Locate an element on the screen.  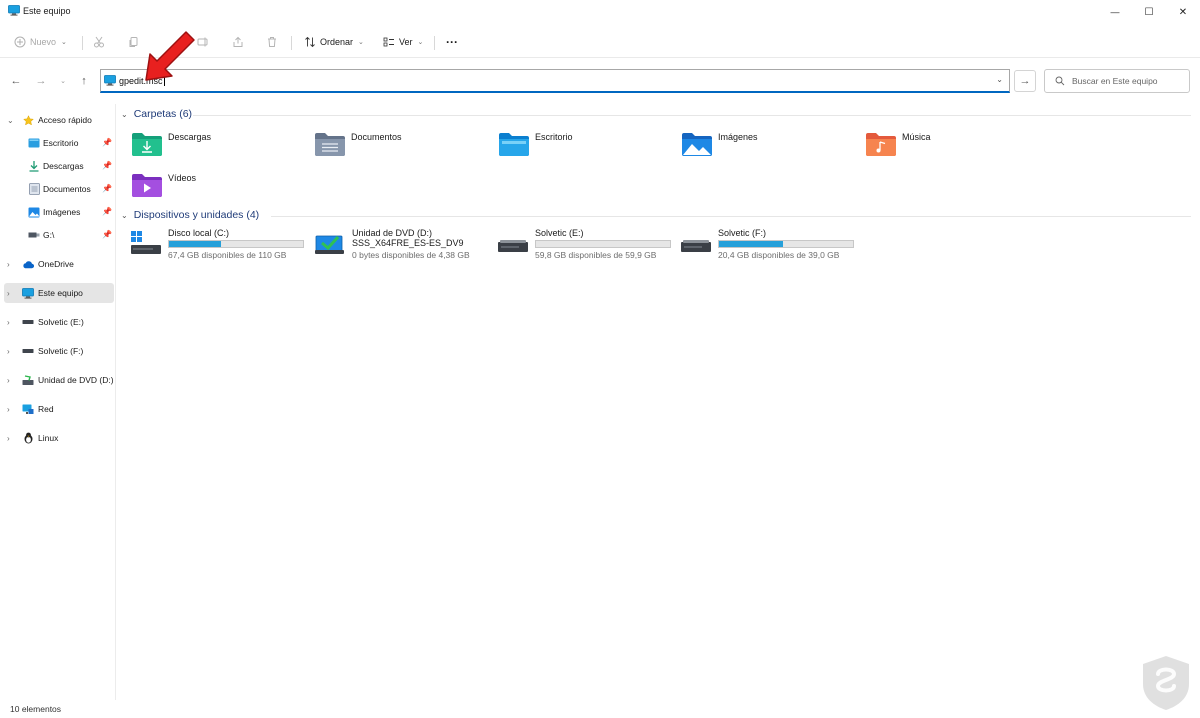
folder-item: Música is located at coordinates (950, 144).